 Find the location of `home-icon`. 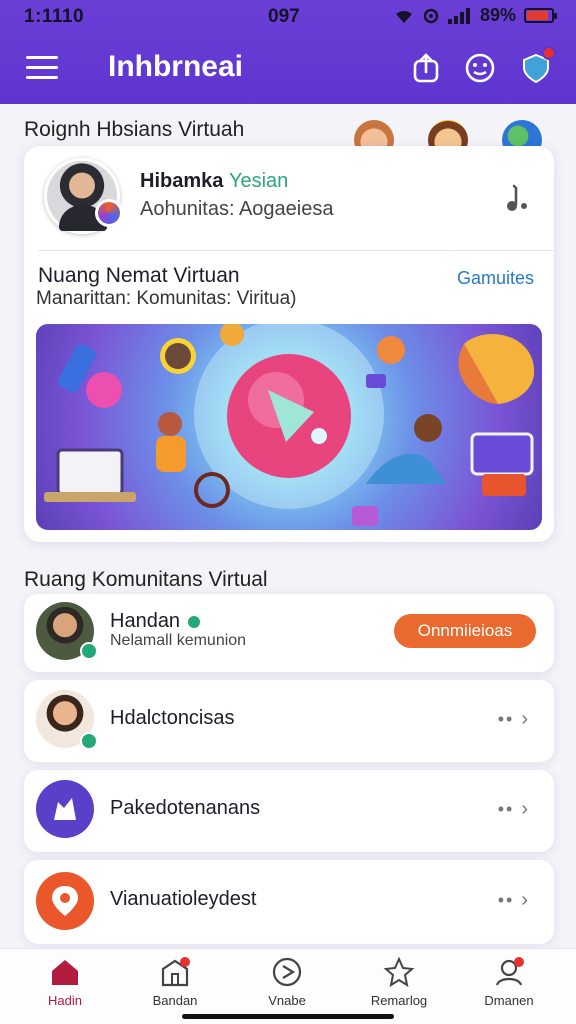

home-icon is located at coordinates (65, 972).